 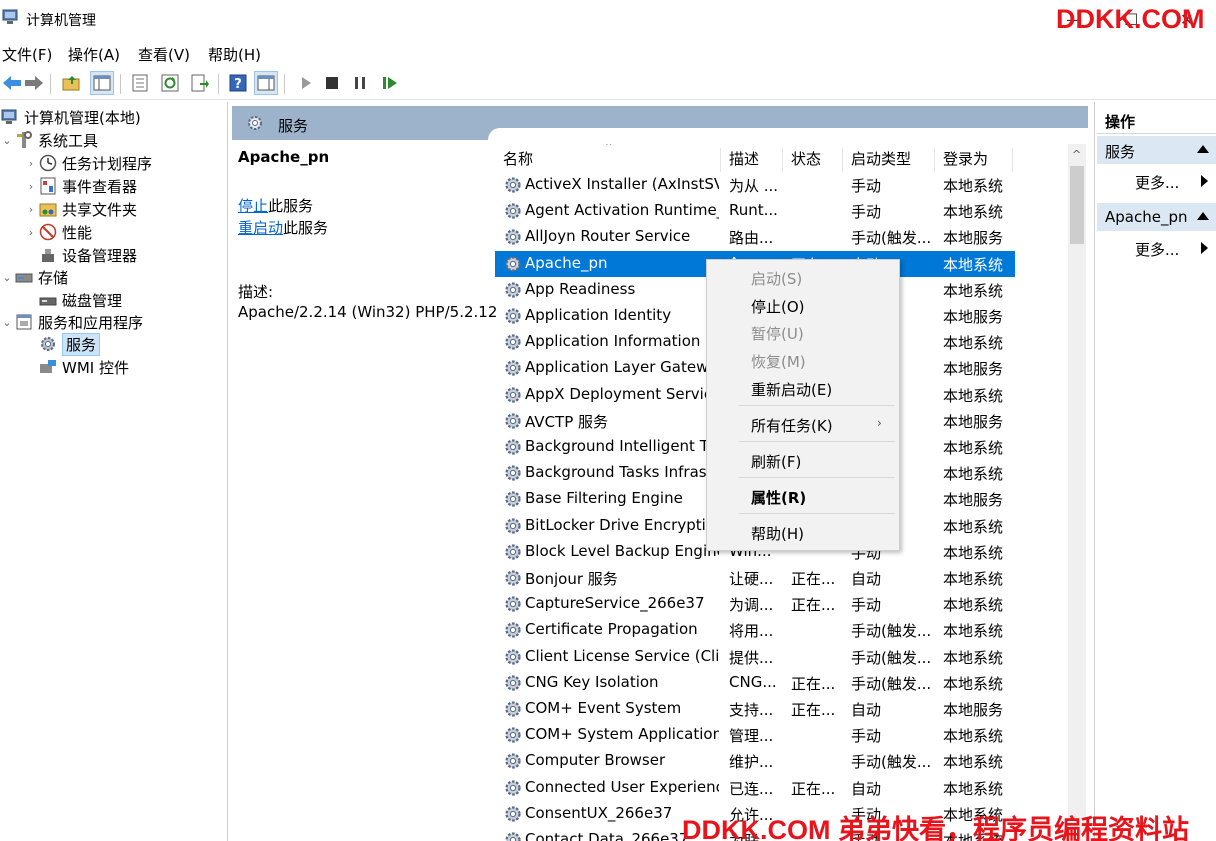 I want to click on restart-service-link: 重启动, so click(x=260, y=228).